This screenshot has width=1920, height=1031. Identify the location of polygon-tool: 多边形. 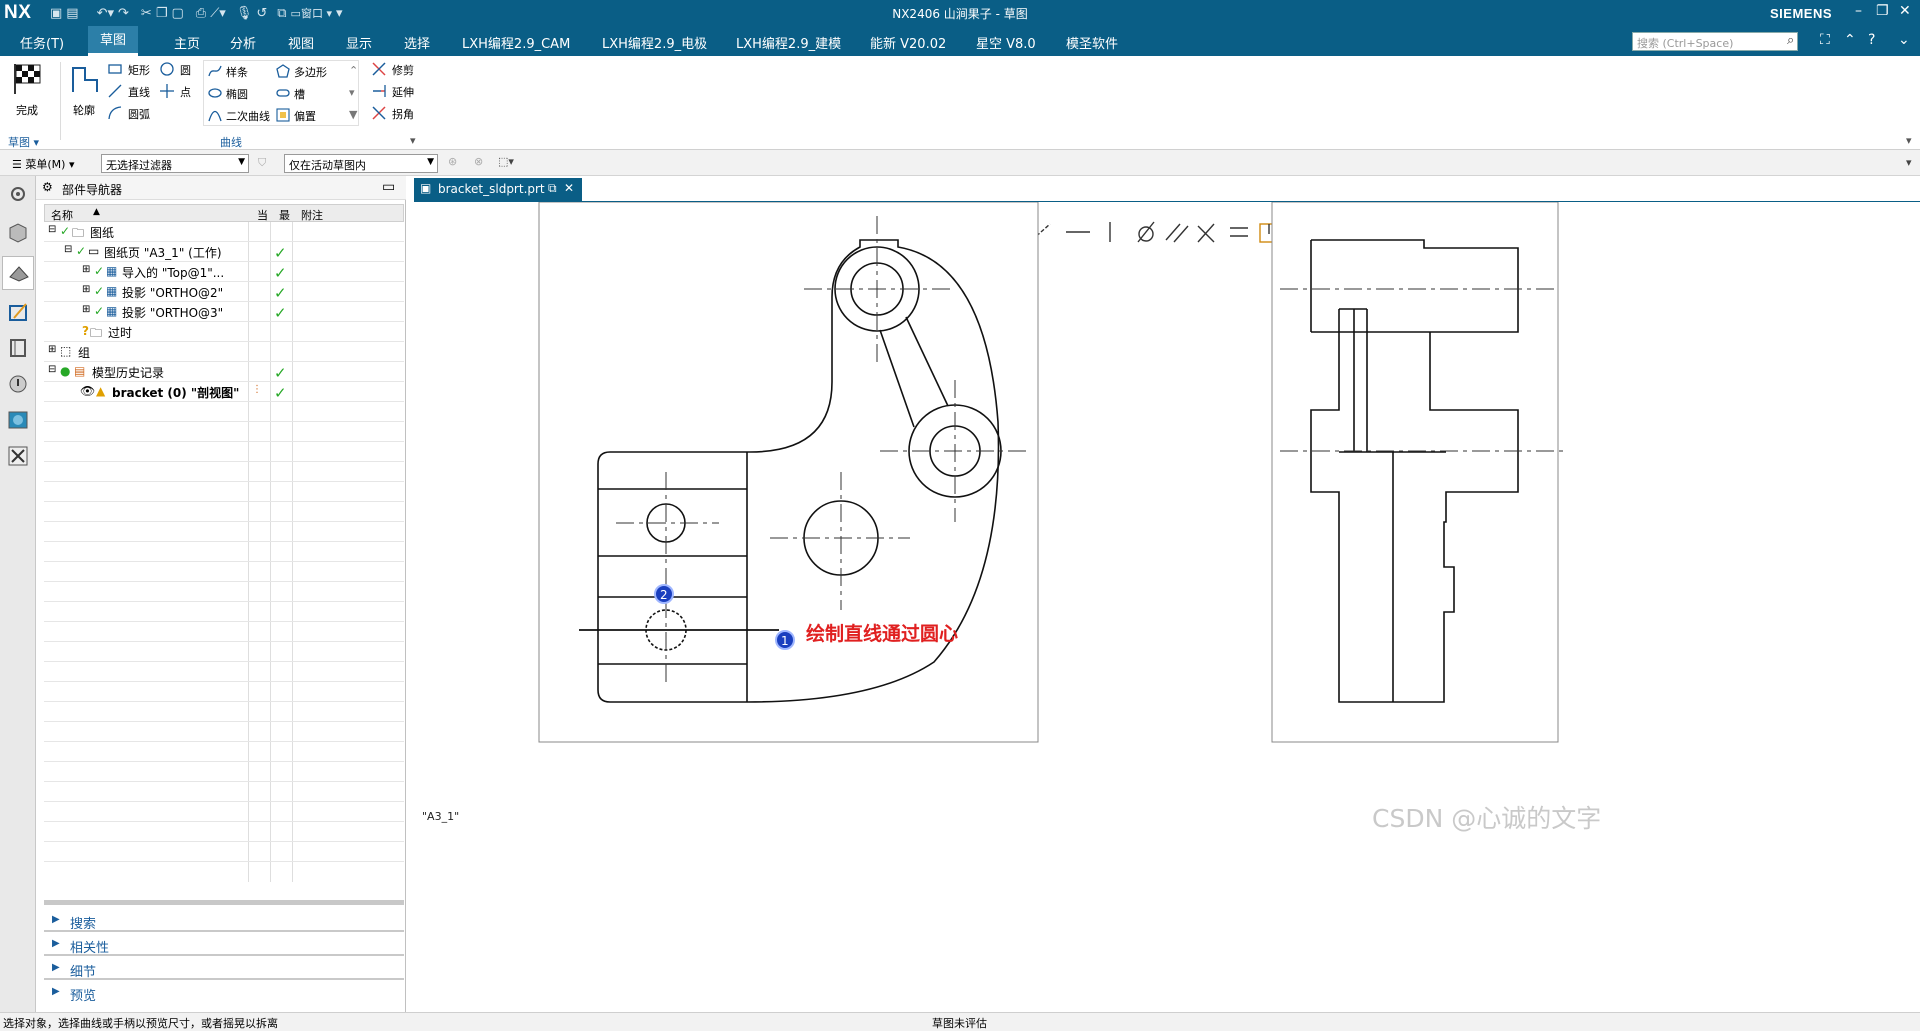
(309, 71).